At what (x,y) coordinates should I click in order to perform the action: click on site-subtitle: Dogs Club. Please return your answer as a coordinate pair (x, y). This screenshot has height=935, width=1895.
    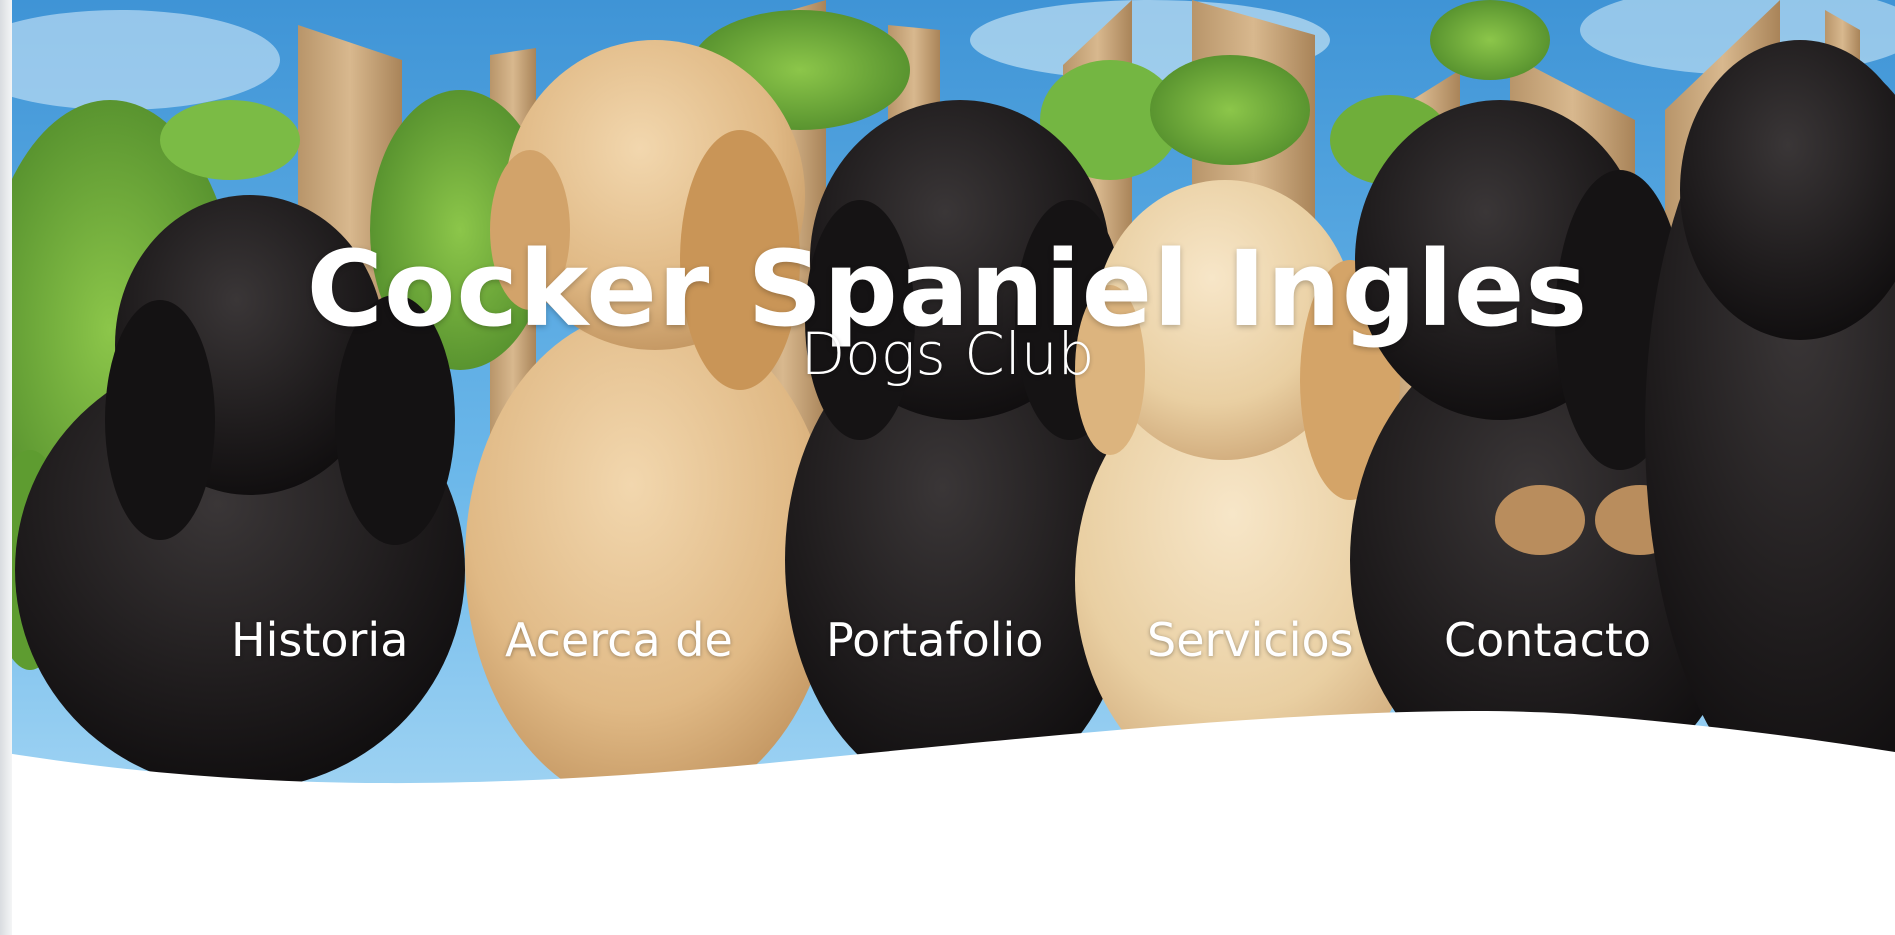
    Looking at the image, I should click on (947, 354).